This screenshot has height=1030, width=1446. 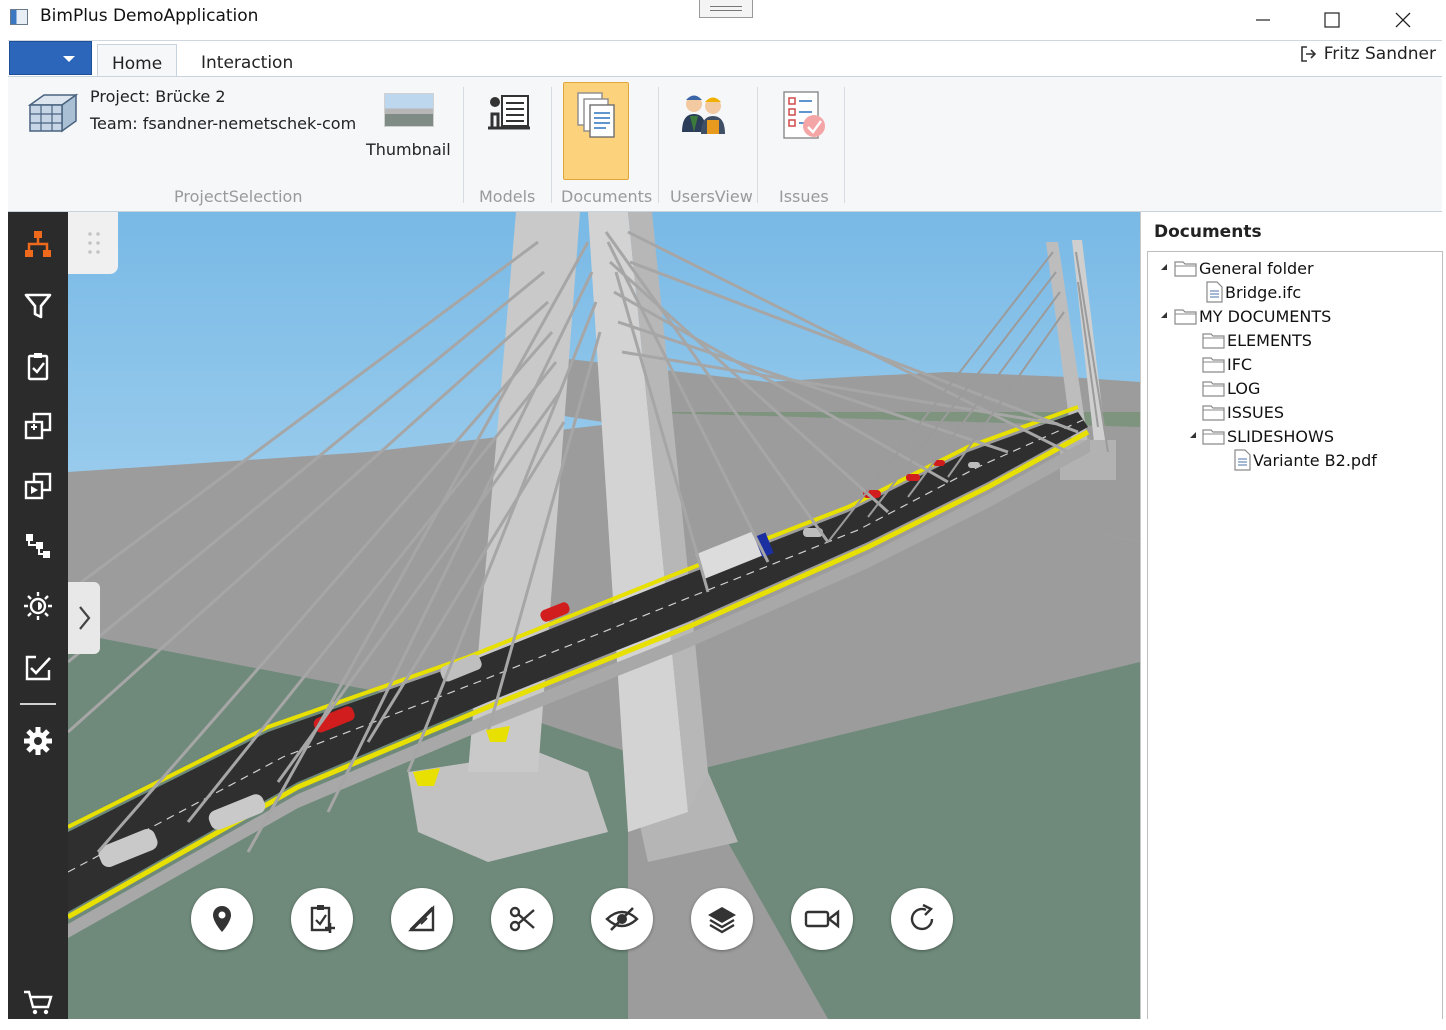 What do you see at coordinates (607, 196) in the screenshot?
I see `group-label-documents: Documents` at bounding box center [607, 196].